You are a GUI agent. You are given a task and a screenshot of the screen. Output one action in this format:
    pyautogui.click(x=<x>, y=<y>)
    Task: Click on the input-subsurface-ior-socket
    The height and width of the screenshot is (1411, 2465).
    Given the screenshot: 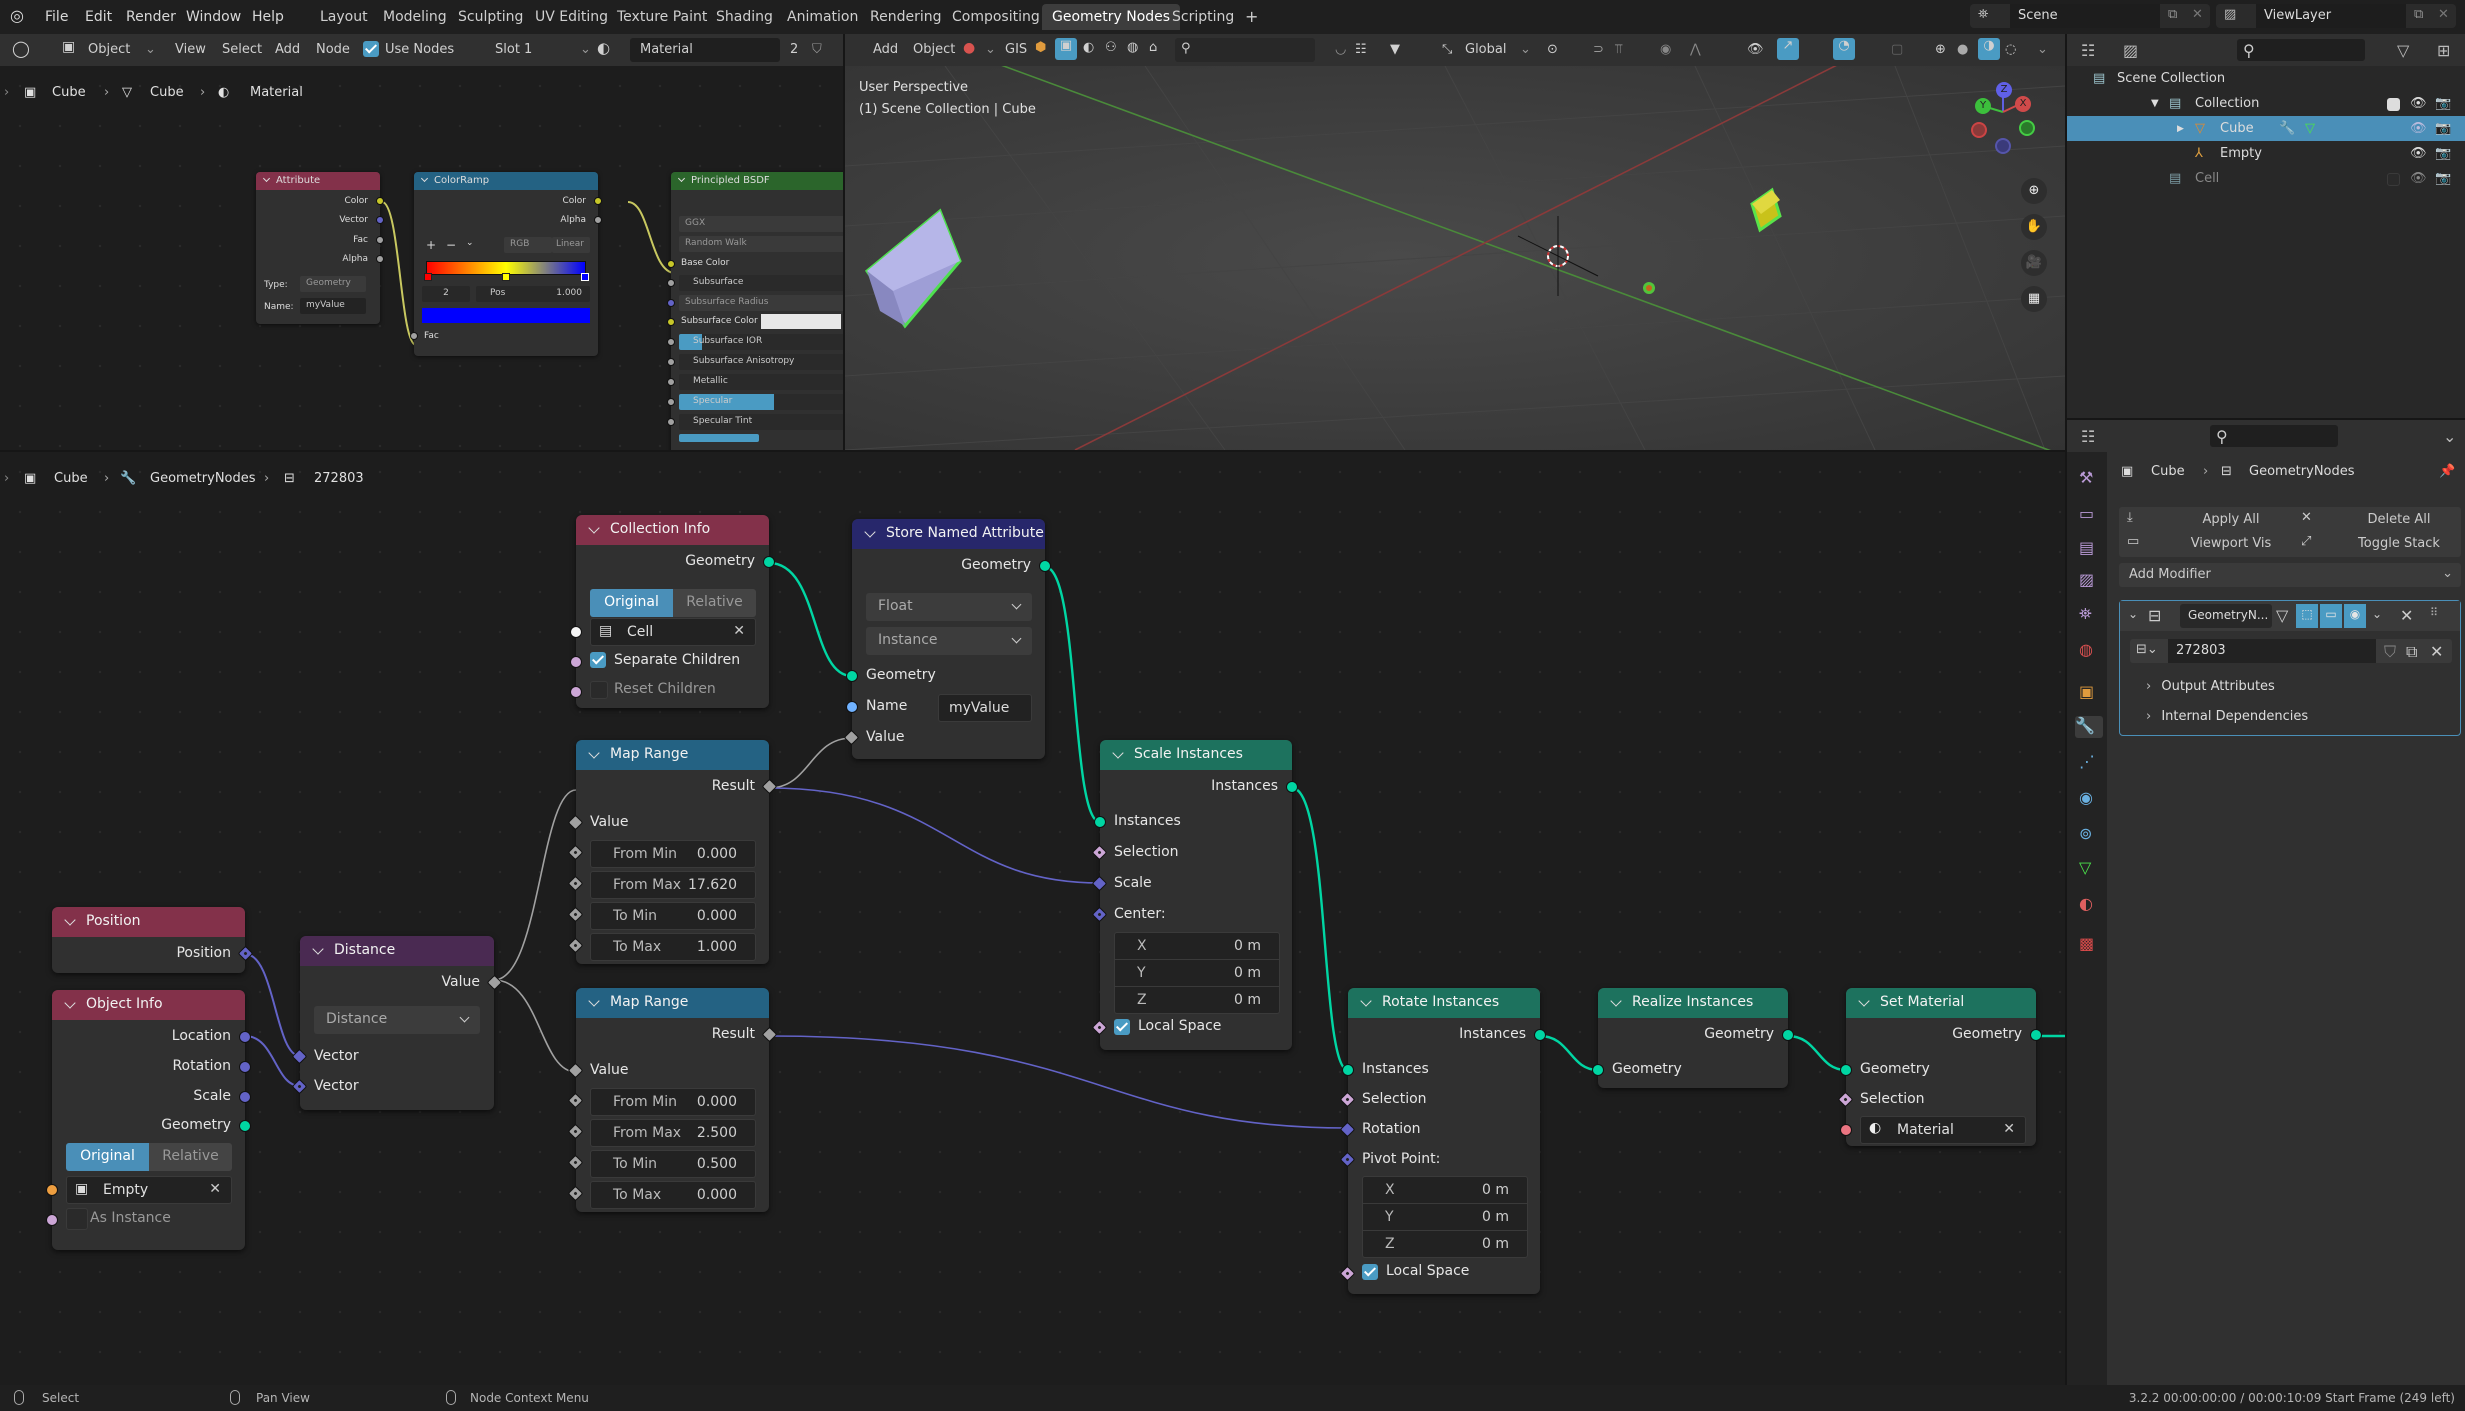 What is the action you would take?
    pyautogui.click(x=671, y=342)
    